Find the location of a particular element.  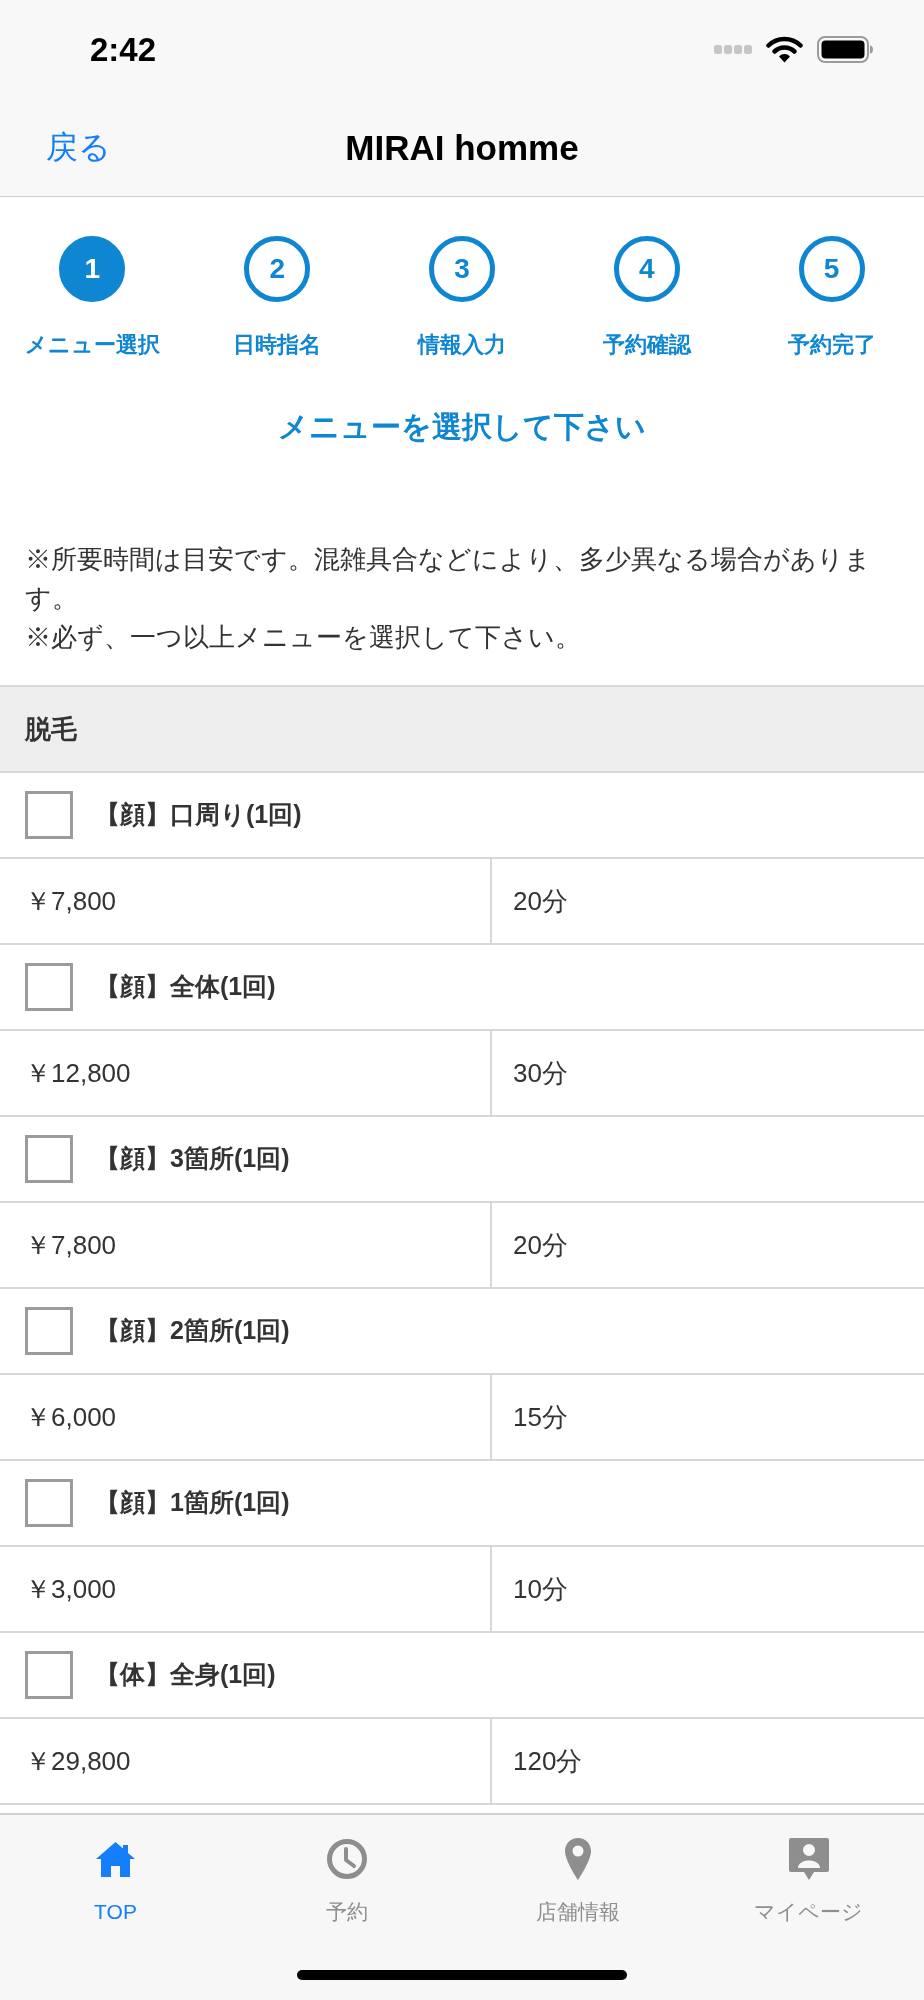

step-number: 5 is located at coordinates (831, 269).